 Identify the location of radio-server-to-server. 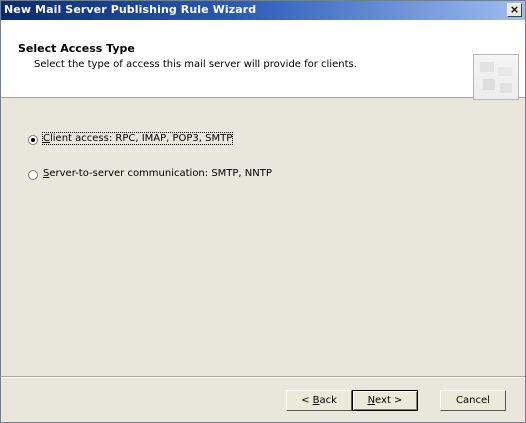
(33, 175).